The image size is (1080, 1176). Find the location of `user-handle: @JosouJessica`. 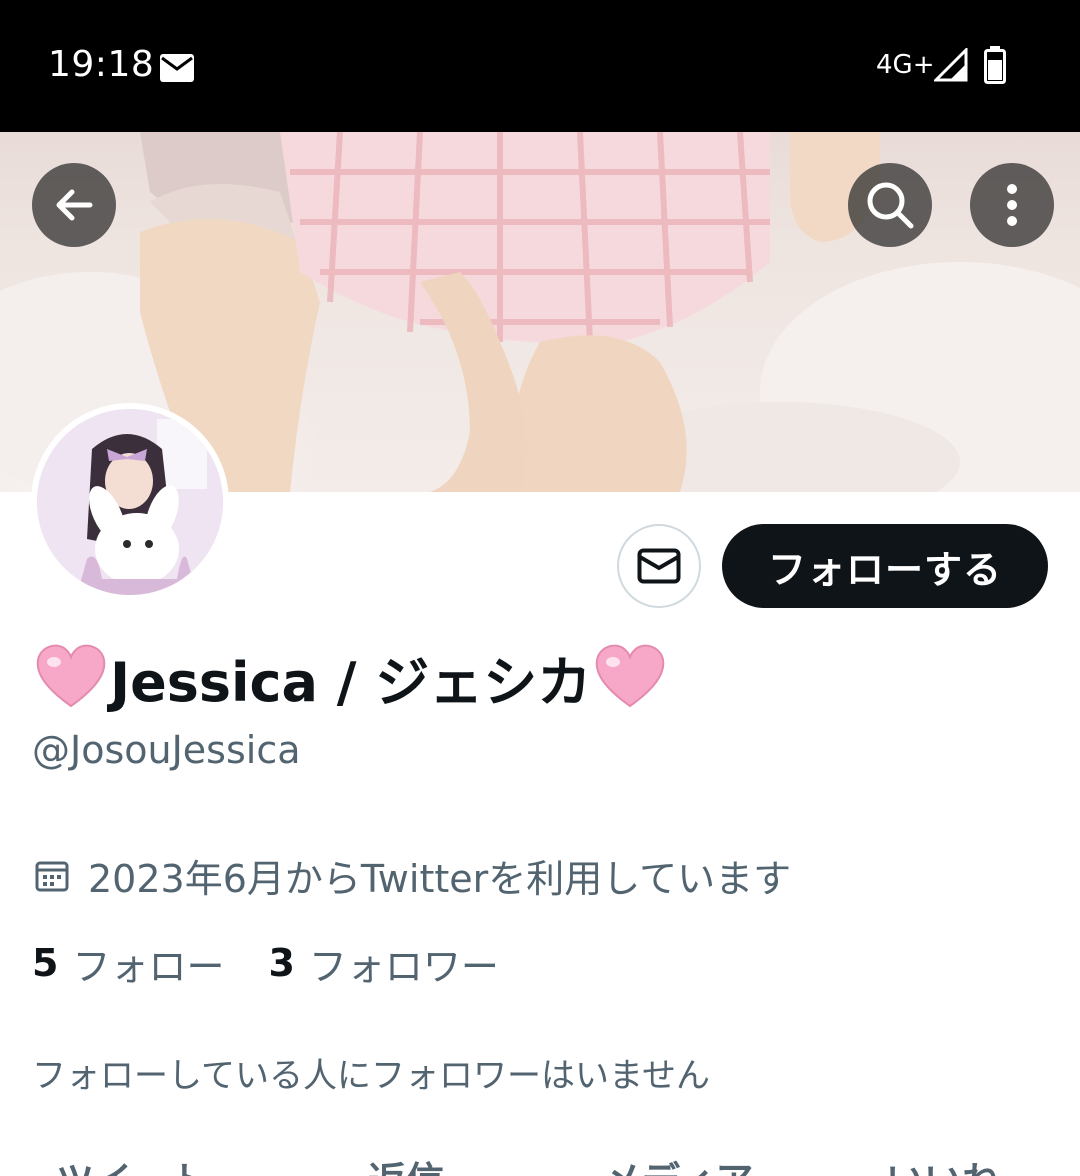

user-handle: @JosouJessica is located at coordinates (166, 750).